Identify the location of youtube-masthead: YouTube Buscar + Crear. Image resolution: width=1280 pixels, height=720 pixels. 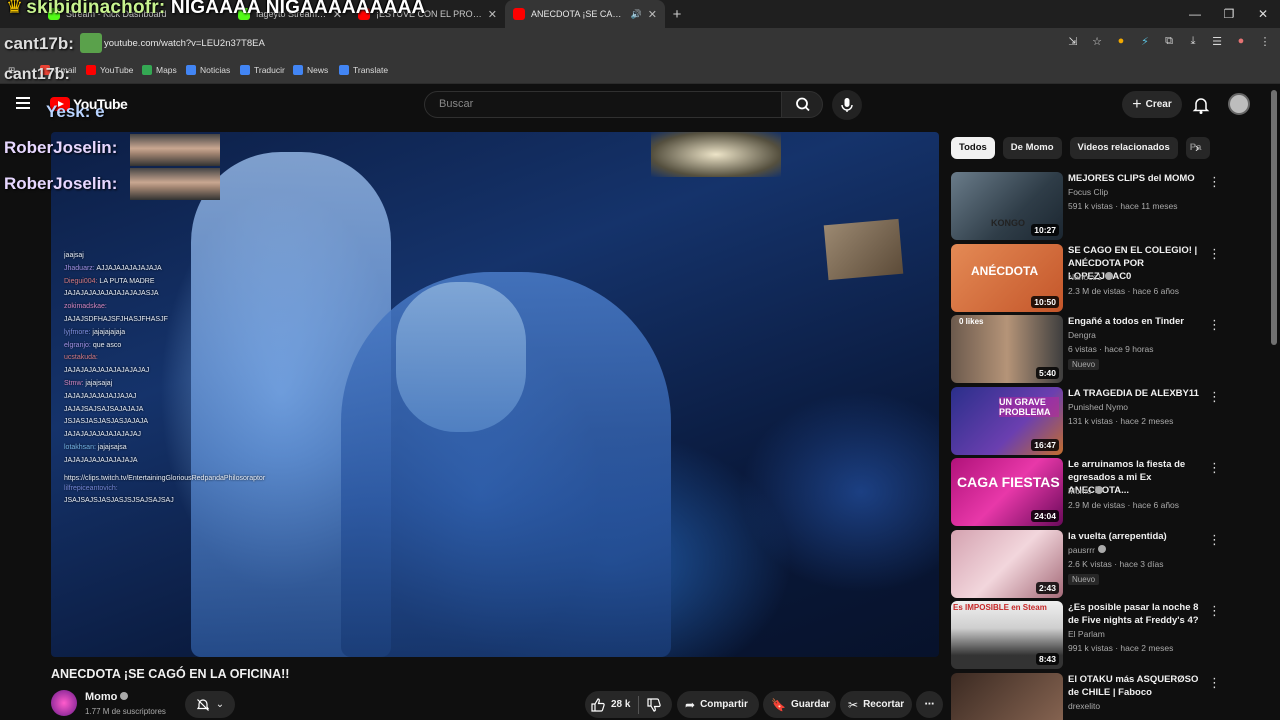
(640, 105).